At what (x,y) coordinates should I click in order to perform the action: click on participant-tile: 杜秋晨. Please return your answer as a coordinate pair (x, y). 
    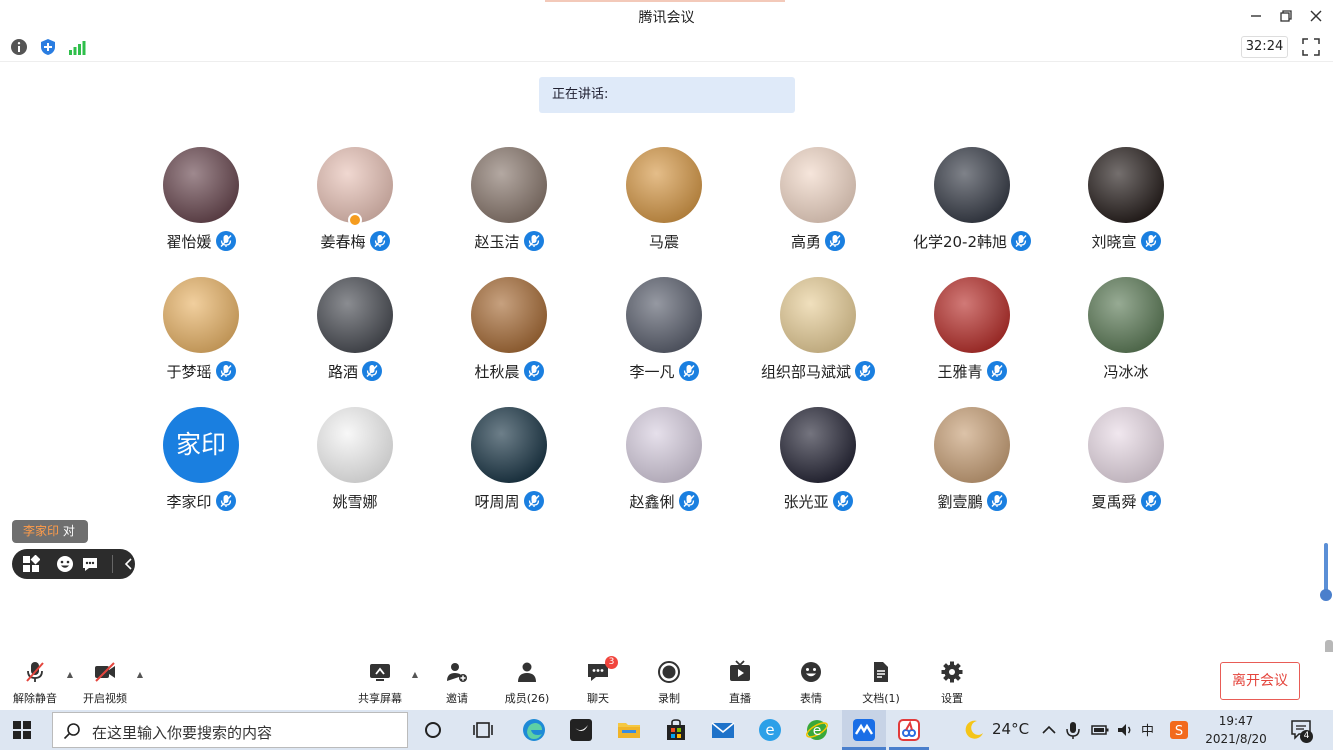
    Looking at the image, I should click on (509, 337).